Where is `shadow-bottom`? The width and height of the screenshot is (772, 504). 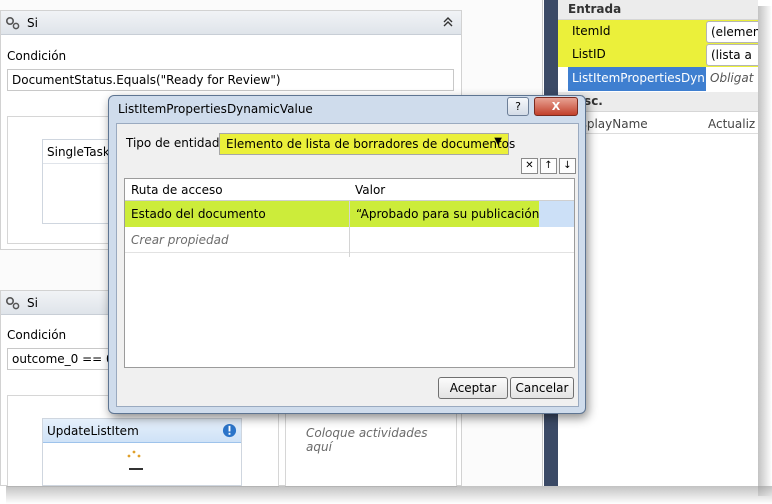 shadow-bottom is located at coordinates (389, 495).